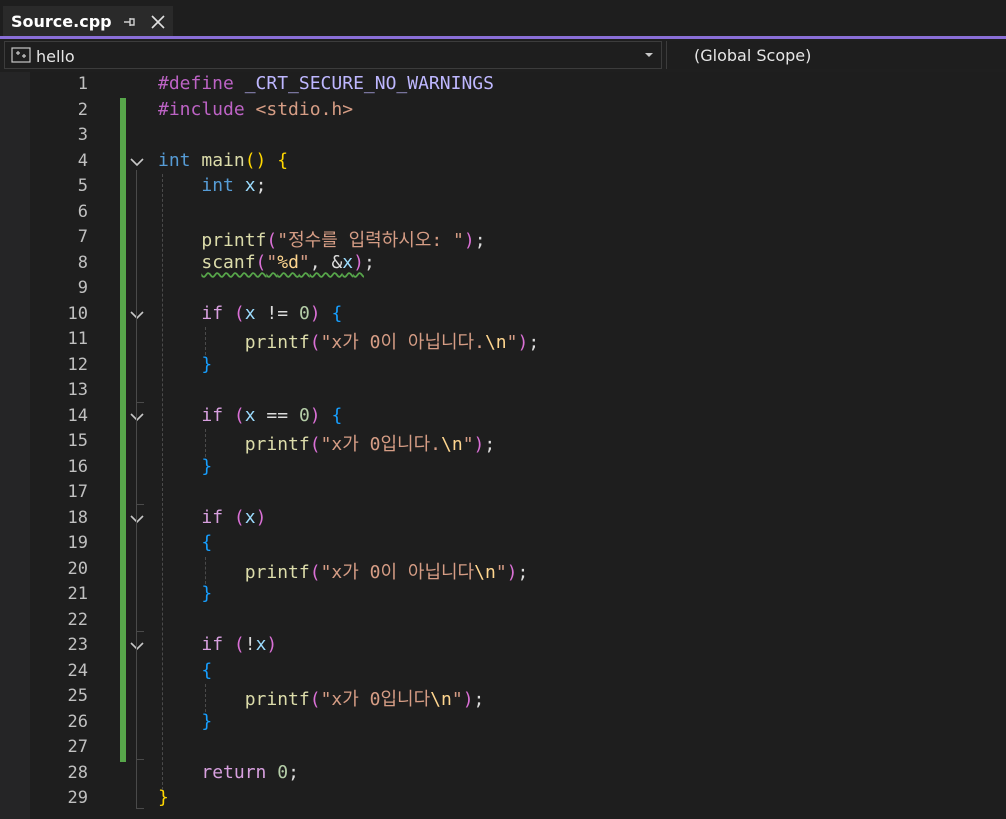 This screenshot has width=1006, height=819. I want to click on line-number: 6, so click(82, 211).